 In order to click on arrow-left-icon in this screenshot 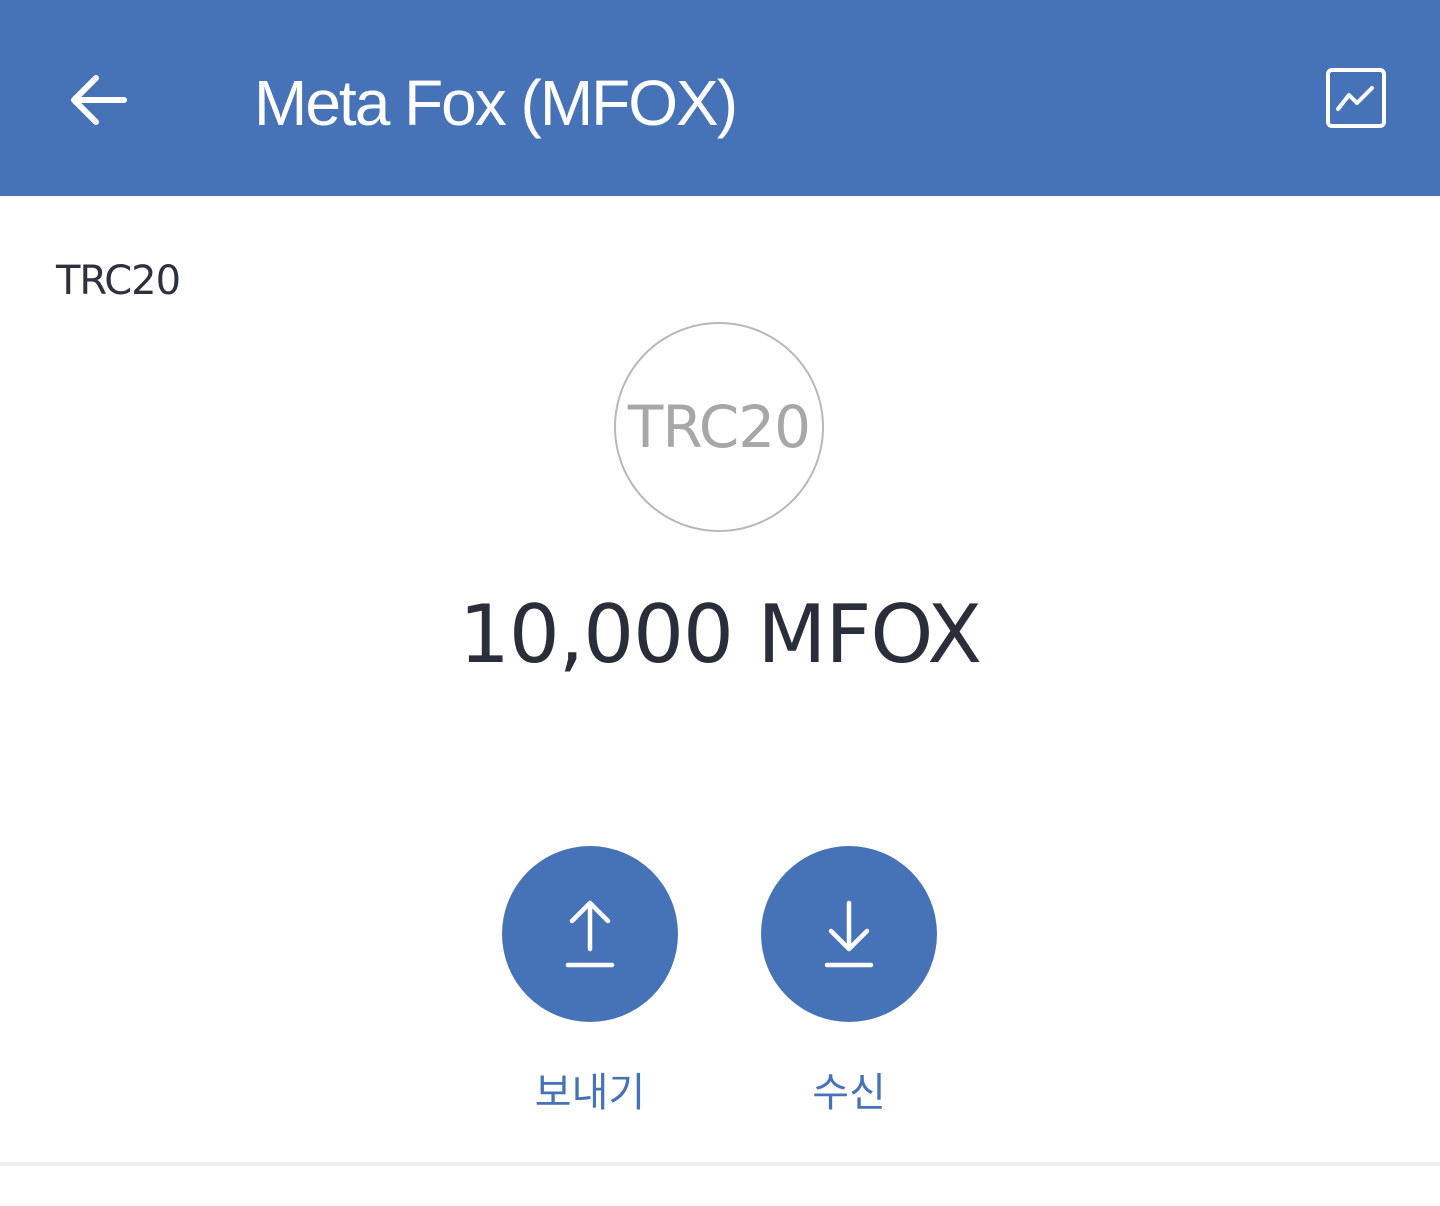, I will do `click(99, 100)`.